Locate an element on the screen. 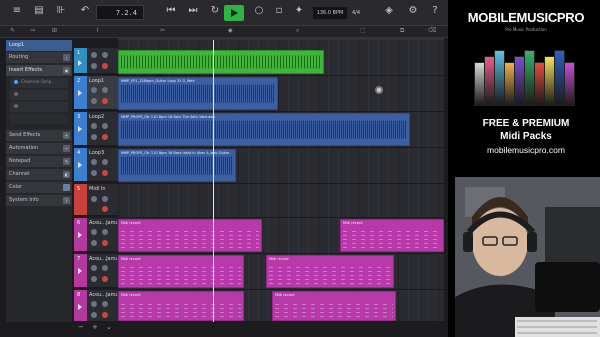  browser-icon: ▤ is located at coordinates (39, 11).